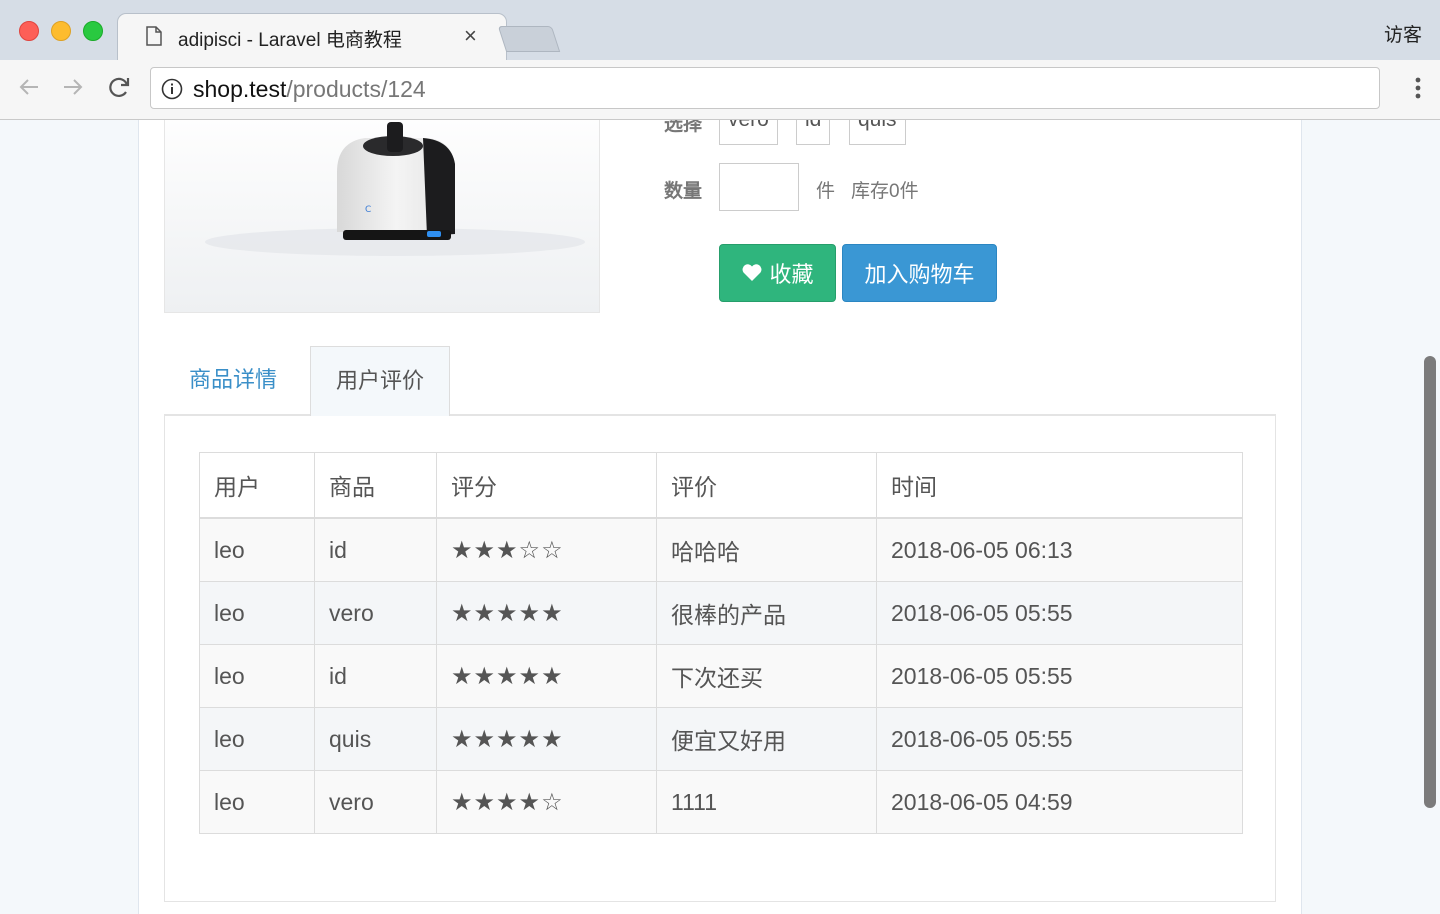  I want to click on close-window-button, so click(29, 31).